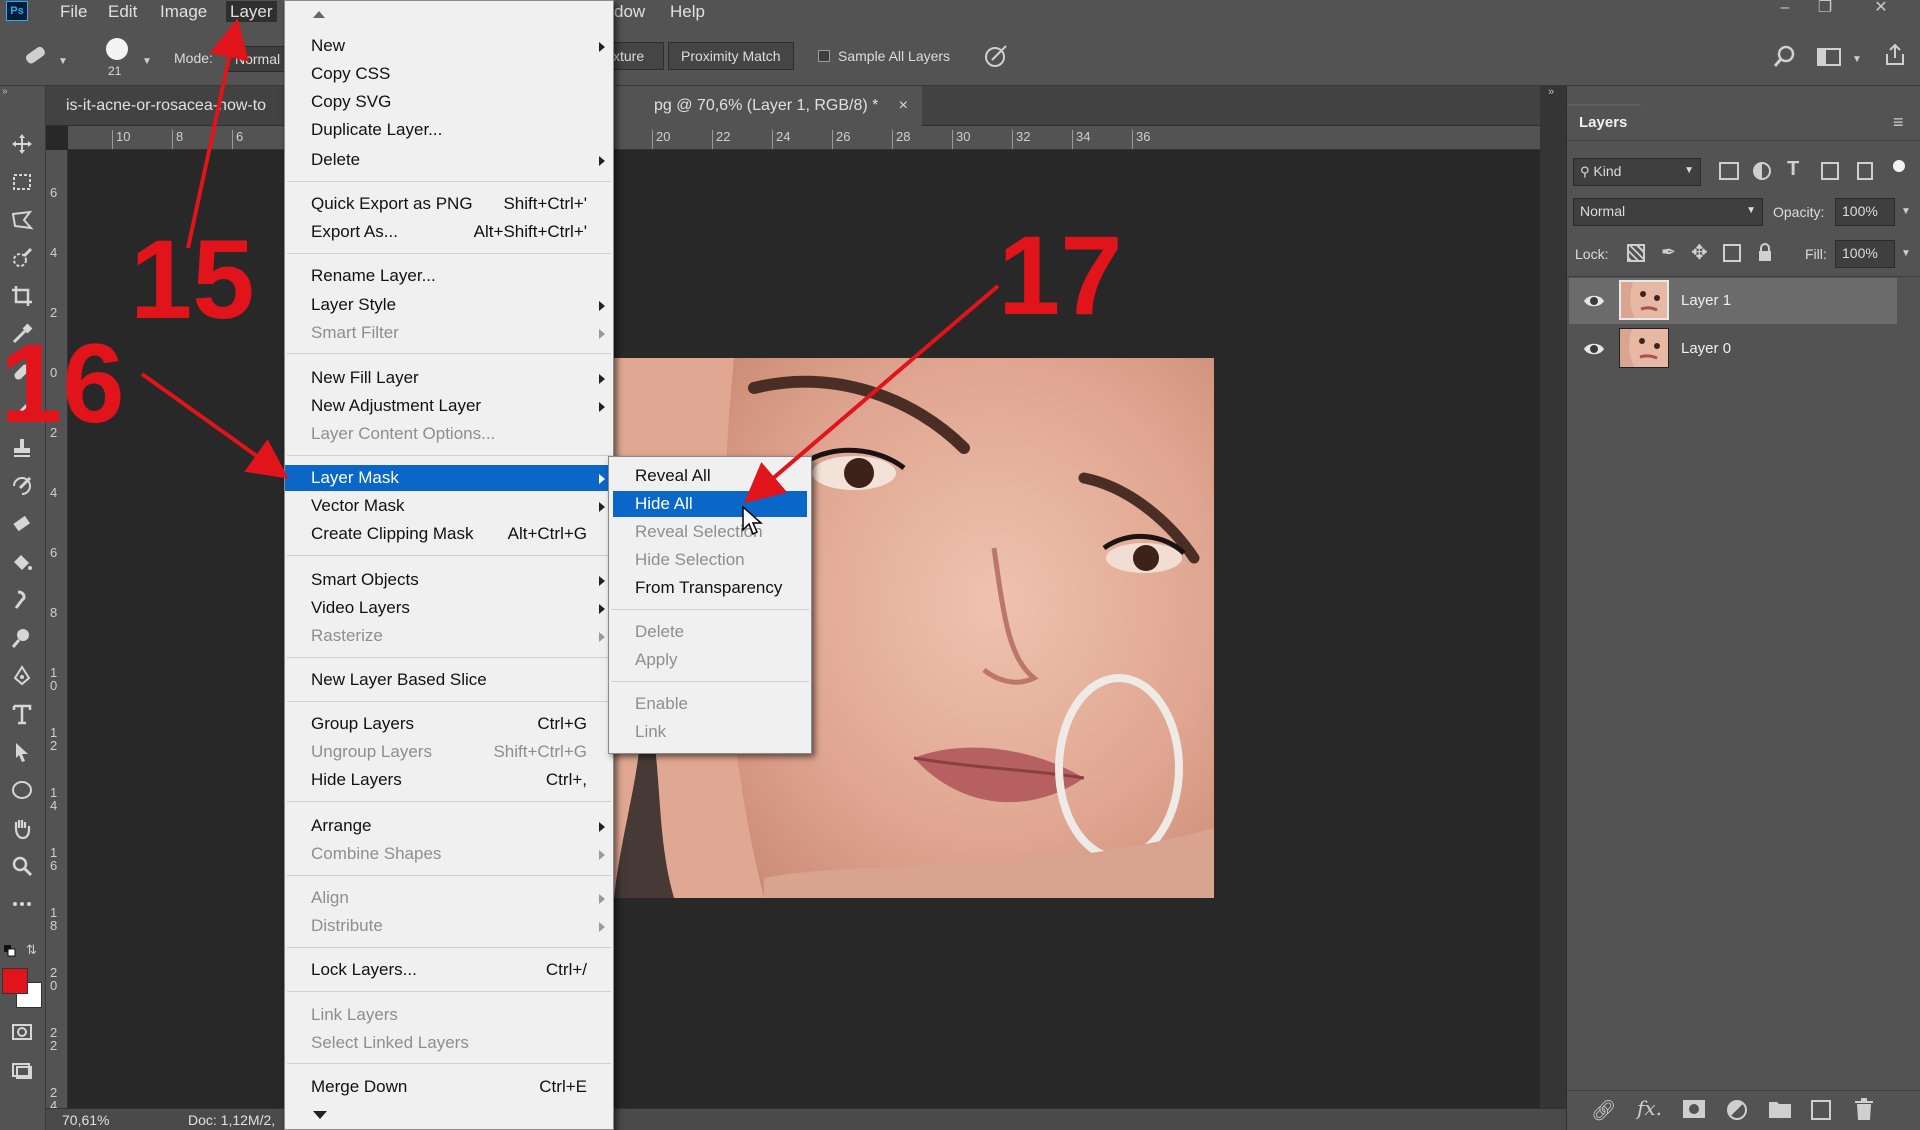 This screenshot has width=1920, height=1130. Describe the element at coordinates (449, 506) in the screenshot. I see `menu-item-vector-mask: Vector Mask` at that location.